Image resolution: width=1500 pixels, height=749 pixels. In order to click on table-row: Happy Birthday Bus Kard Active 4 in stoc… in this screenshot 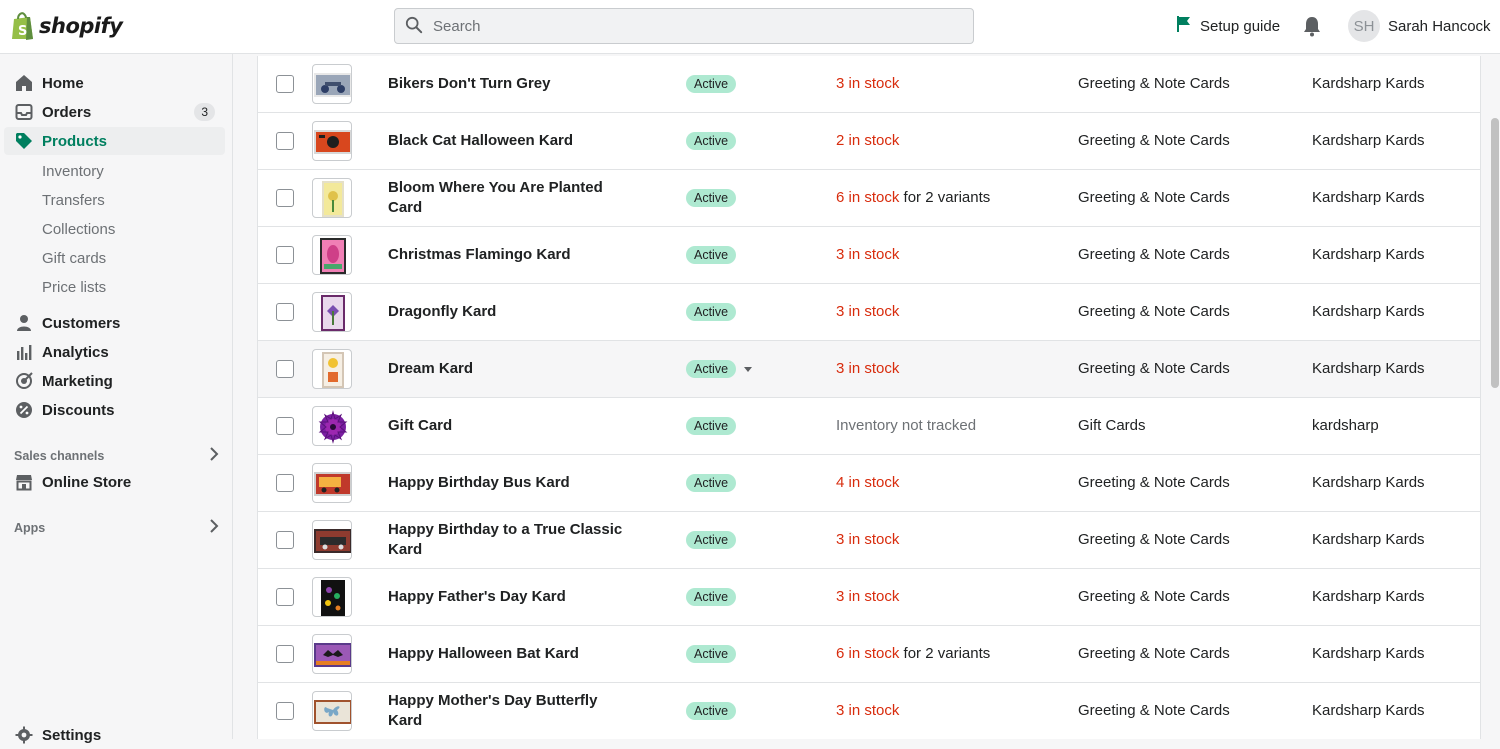, I will do `click(869, 483)`.